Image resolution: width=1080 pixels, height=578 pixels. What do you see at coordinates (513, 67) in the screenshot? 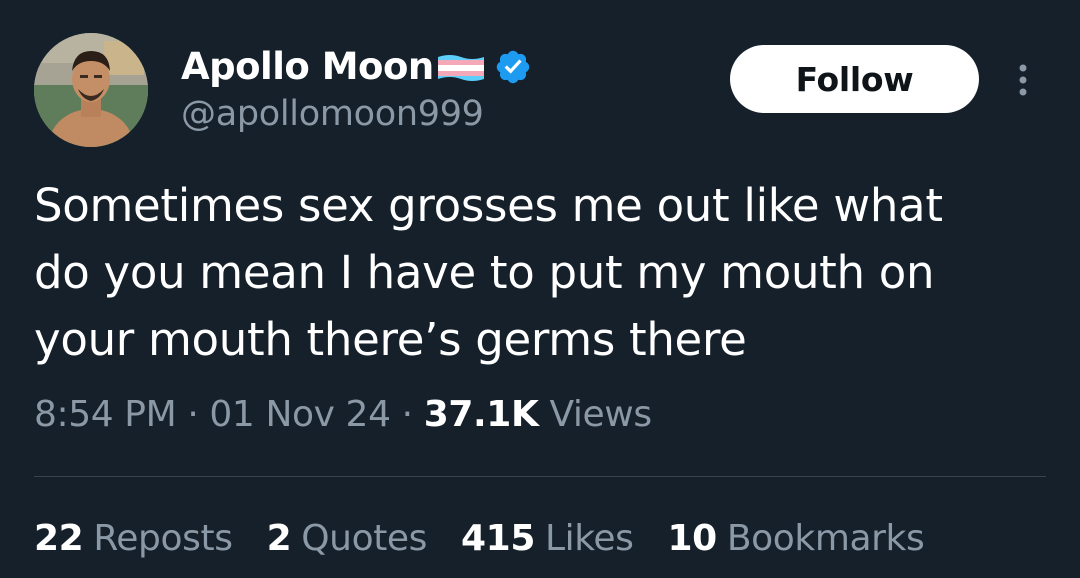
I see `verified-badge-icon` at bounding box center [513, 67].